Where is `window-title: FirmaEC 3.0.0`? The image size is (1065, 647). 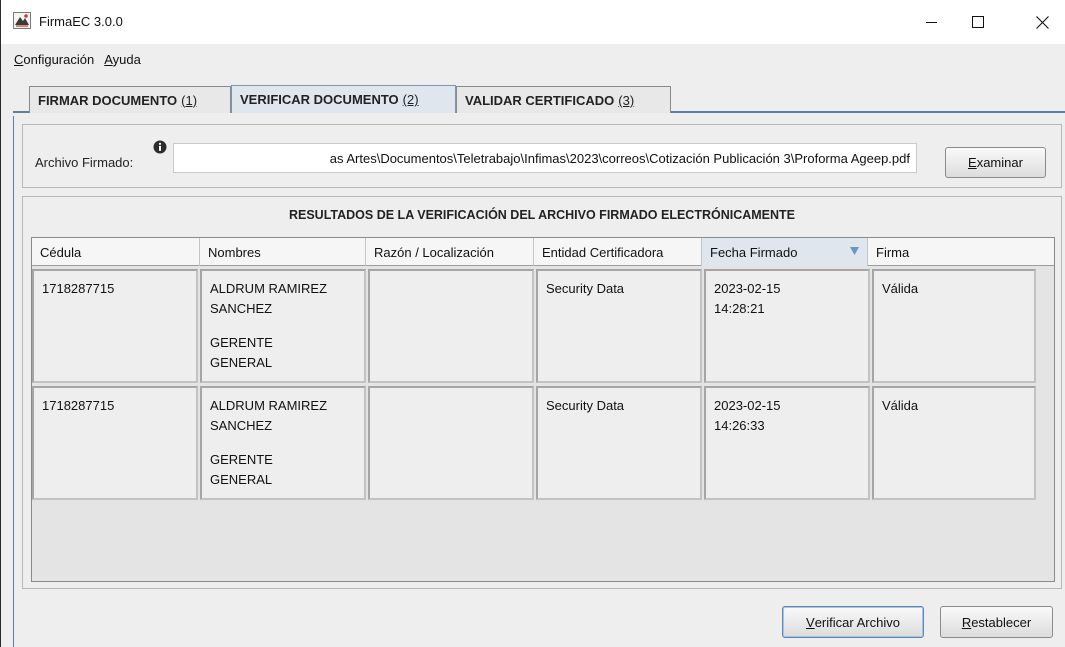
window-title: FirmaEC 3.0.0 is located at coordinates (81, 21).